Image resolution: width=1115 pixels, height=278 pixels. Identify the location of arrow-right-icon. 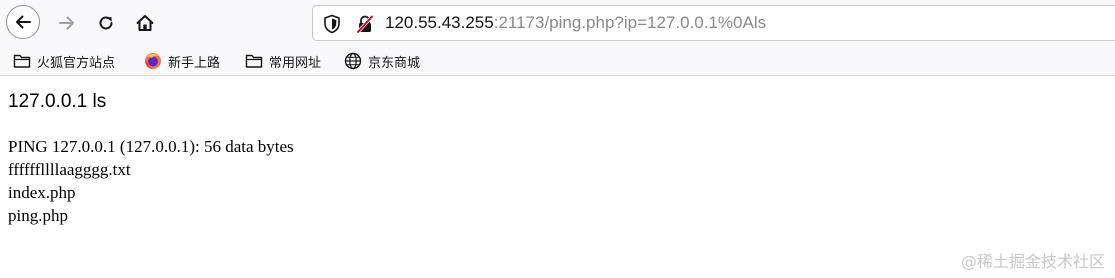
(67, 23).